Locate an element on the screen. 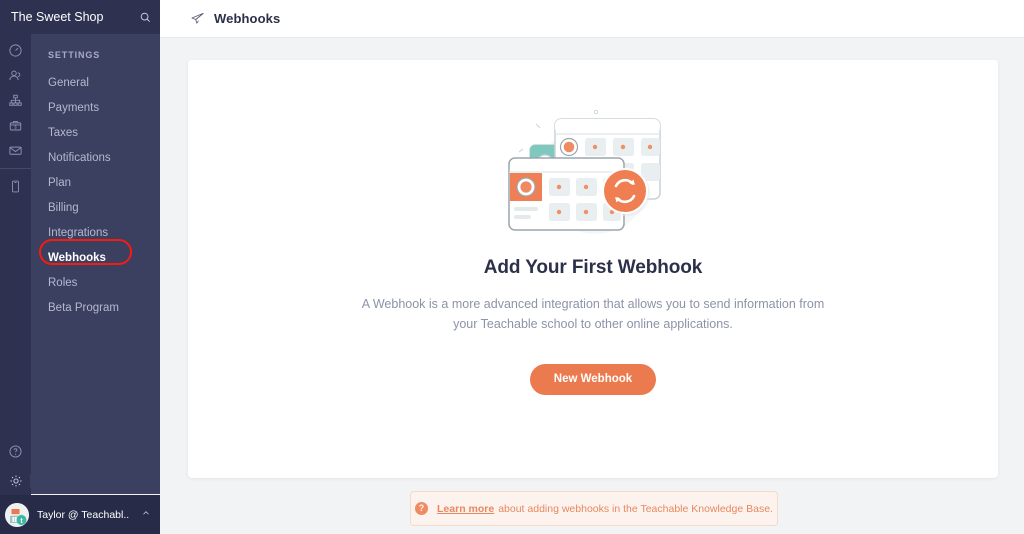 The width and height of the screenshot is (1024, 534). sidebar-item-payments: Payments is located at coordinates (95, 108).